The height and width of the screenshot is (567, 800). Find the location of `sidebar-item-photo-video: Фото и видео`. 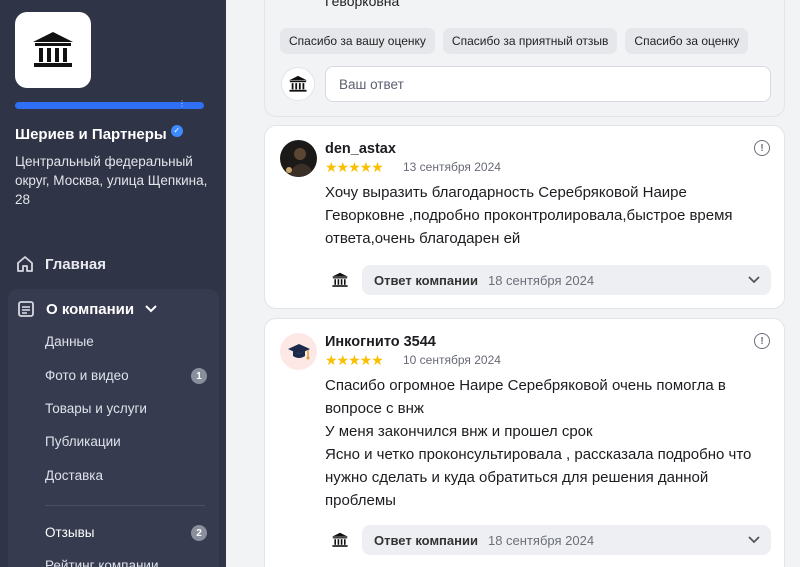

sidebar-item-photo-video: Фото и видео is located at coordinates (126, 375).